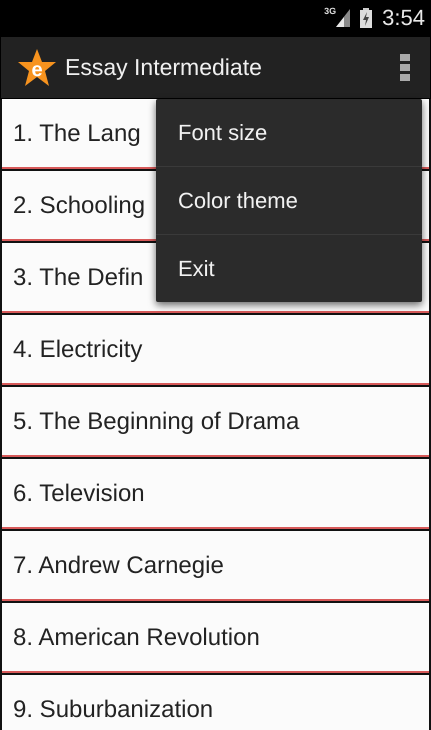  I want to click on signal-icon, so click(343, 18).